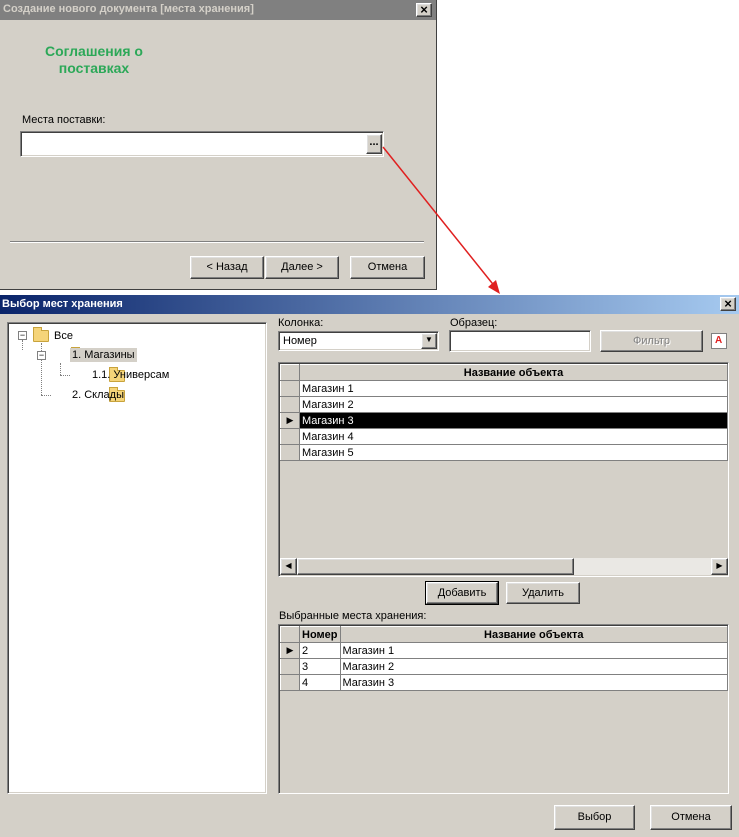 Image resolution: width=739 pixels, height=837 pixels. What do you see at coordinates (474, 323) in the screenshot?
I see `sample-label: Образец:` at bounding box center [474, 323].